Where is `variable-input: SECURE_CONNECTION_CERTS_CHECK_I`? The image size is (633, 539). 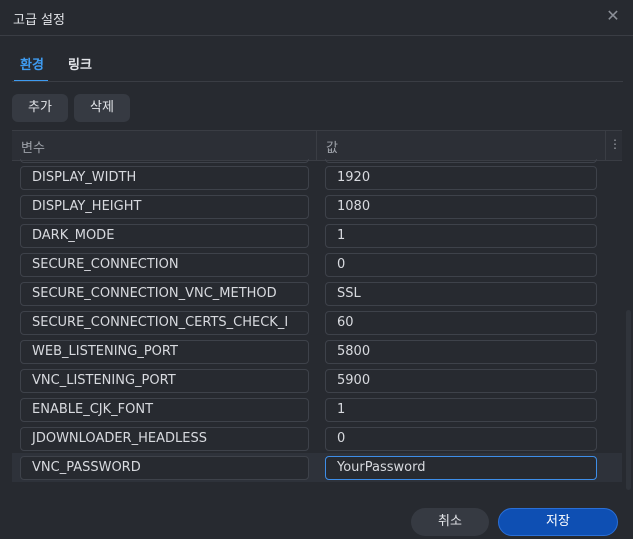
variable-input: SECURE_CONNECTION_CERTS_CHECK_I is located at coordinates (164, 323).